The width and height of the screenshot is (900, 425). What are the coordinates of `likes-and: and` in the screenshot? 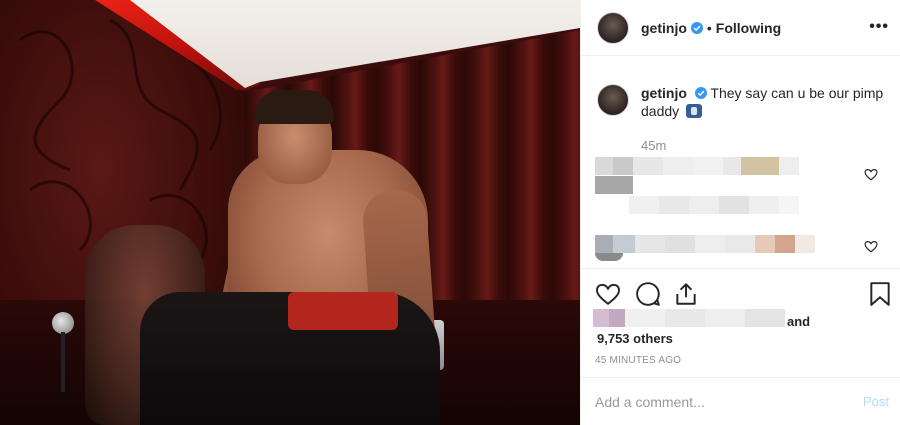 It's located at (799, 321).